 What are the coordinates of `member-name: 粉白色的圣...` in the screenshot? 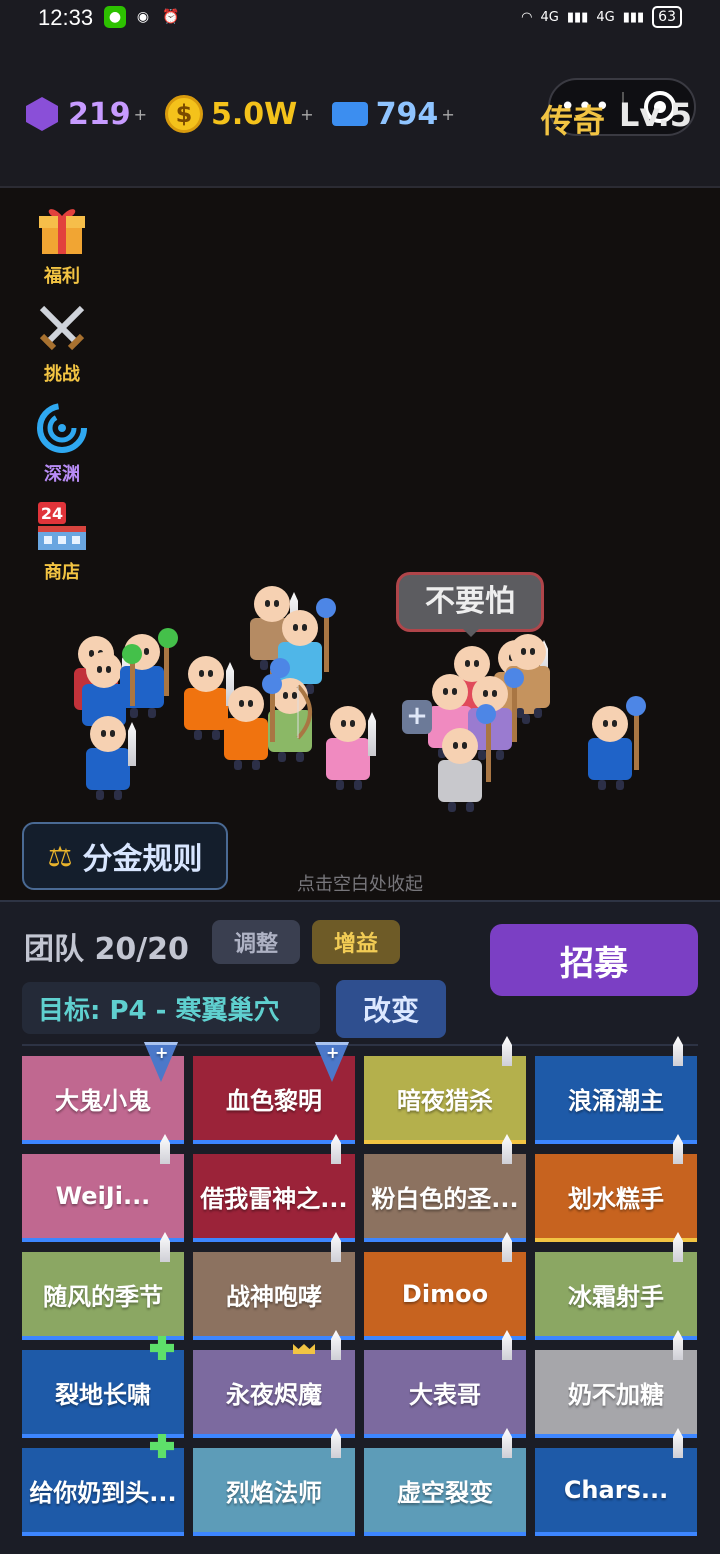 It's located at (445, 1198).